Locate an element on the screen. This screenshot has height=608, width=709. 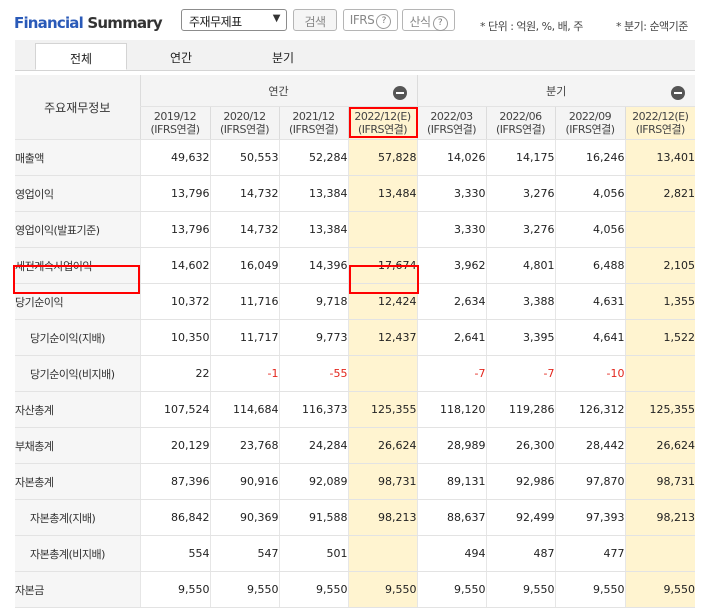
row-label: 당기순이익 is located at coordinates (77, 301).